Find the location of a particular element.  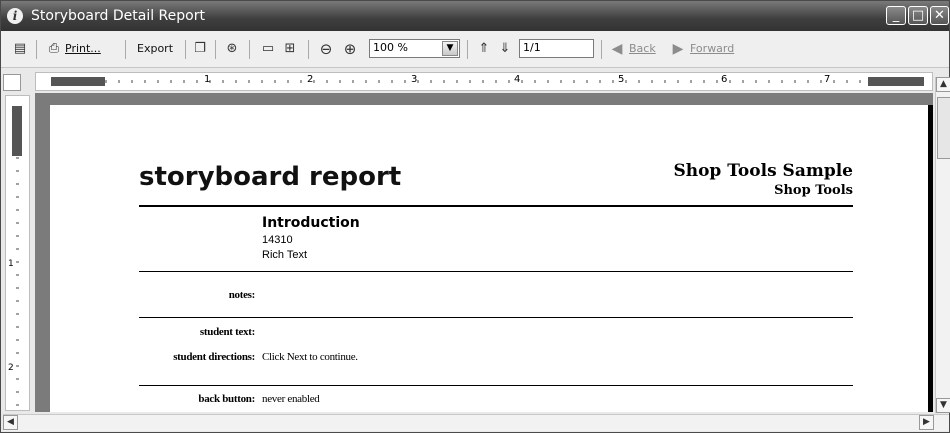

horizontal-ruler-ticks is located at coordinates (487, 81).